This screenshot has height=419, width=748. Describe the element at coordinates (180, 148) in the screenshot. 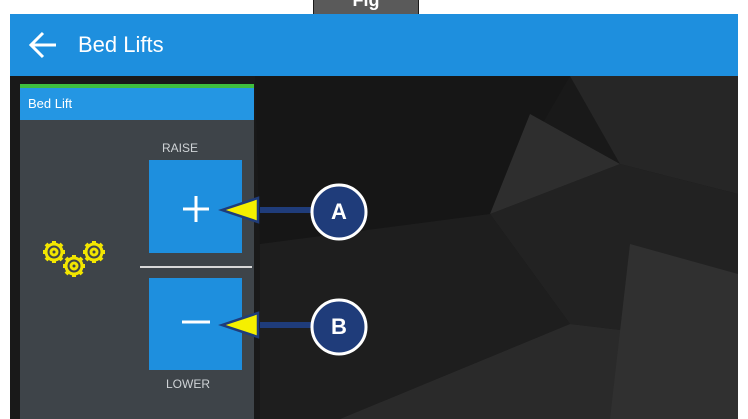

I see `raise-label: RAISE` at that location.